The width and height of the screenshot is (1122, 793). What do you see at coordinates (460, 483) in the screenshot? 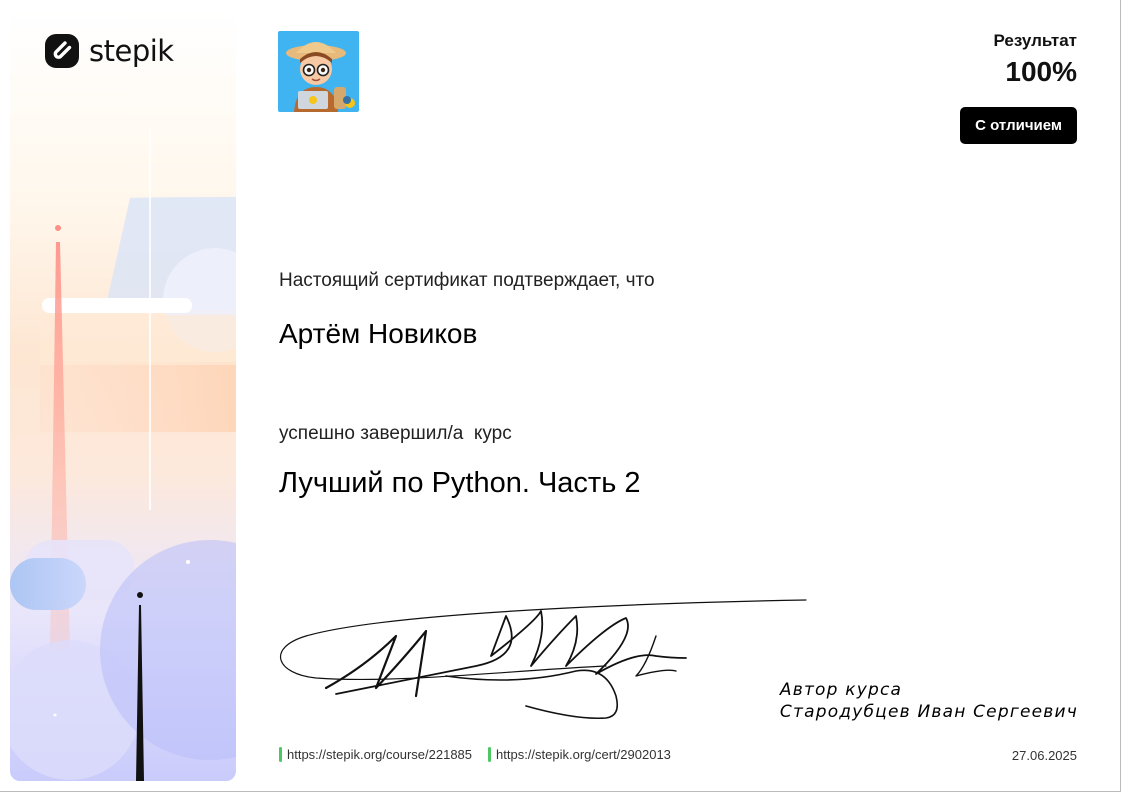
I see `course-name: Лучший по Python. Часть 2` at bounding box center [460, 483].